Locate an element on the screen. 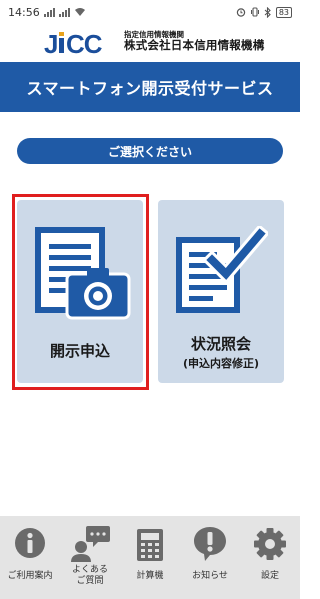 The height and width of the screenshot is (599, 320). nav-settings-label: 設定 is located at coordinates (269, 576).